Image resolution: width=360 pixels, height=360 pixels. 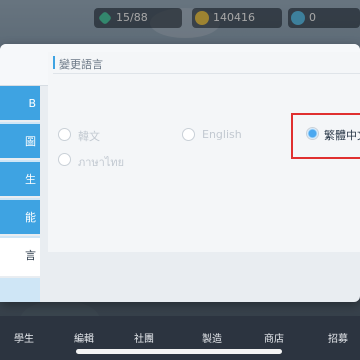 What do you see at coordinates (179, 351) in the screenshot?
I see `home-indicator` at bounding box center [179, 351].